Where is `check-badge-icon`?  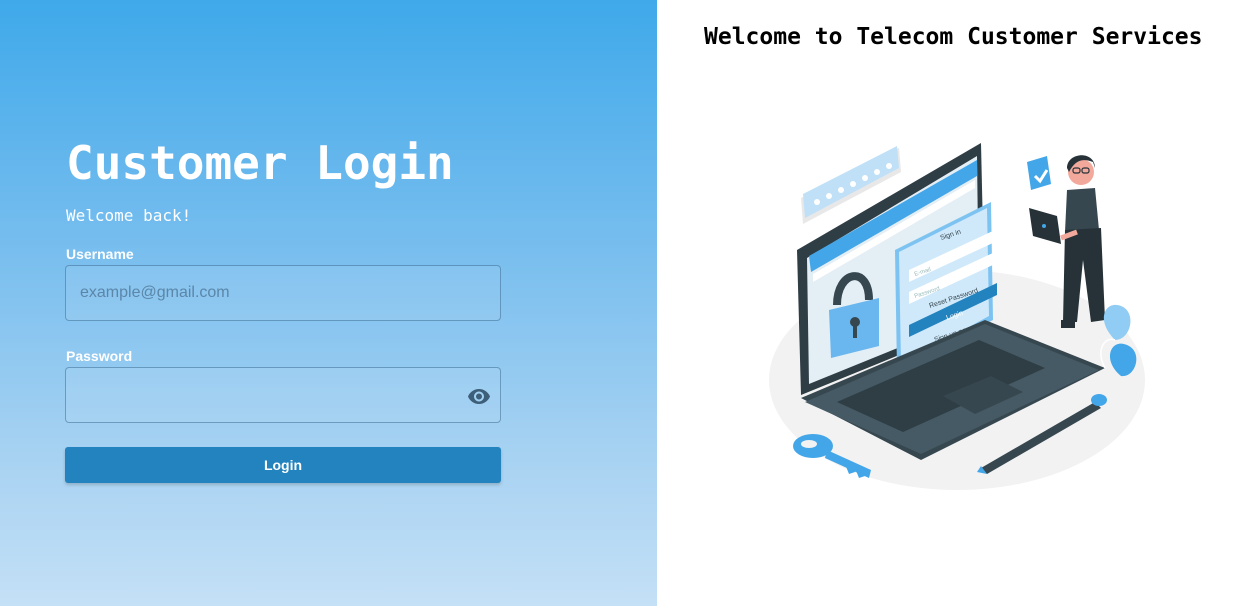
check-badge-icon is located at coordinates (1039, 173).